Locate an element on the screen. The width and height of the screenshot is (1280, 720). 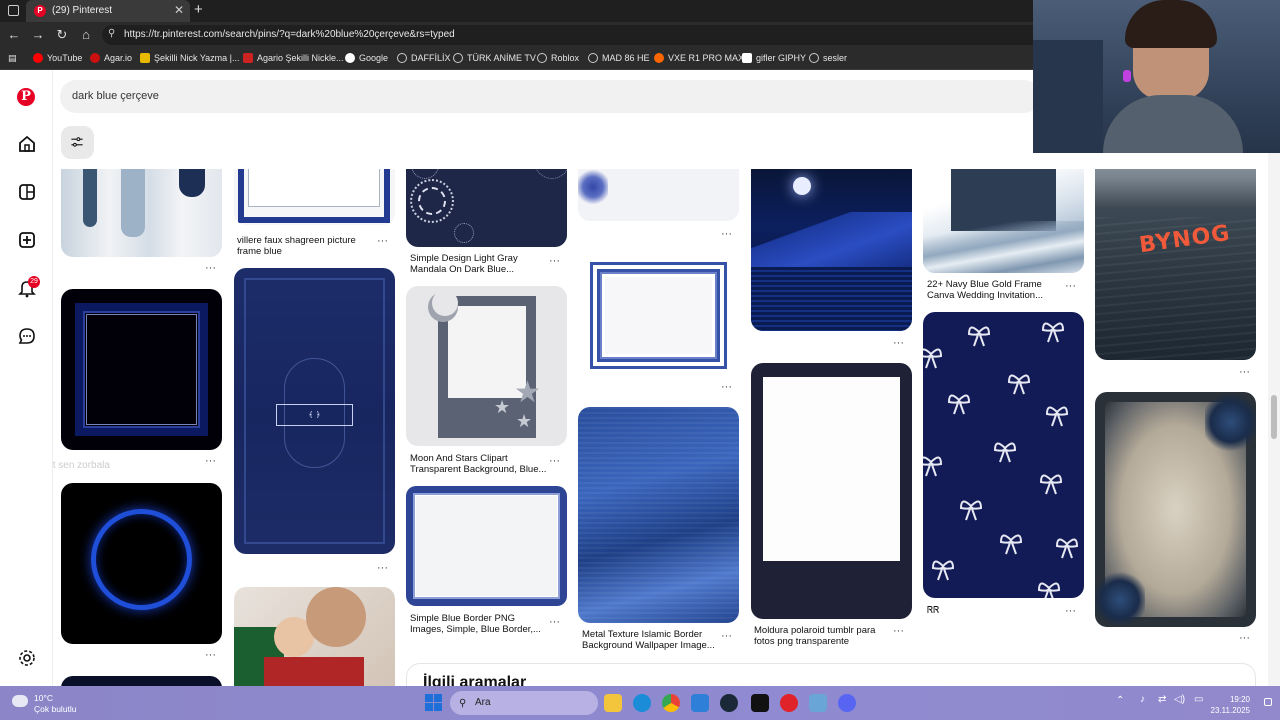
pin-navy-gold-frame is located at coordinates (1003, 221).